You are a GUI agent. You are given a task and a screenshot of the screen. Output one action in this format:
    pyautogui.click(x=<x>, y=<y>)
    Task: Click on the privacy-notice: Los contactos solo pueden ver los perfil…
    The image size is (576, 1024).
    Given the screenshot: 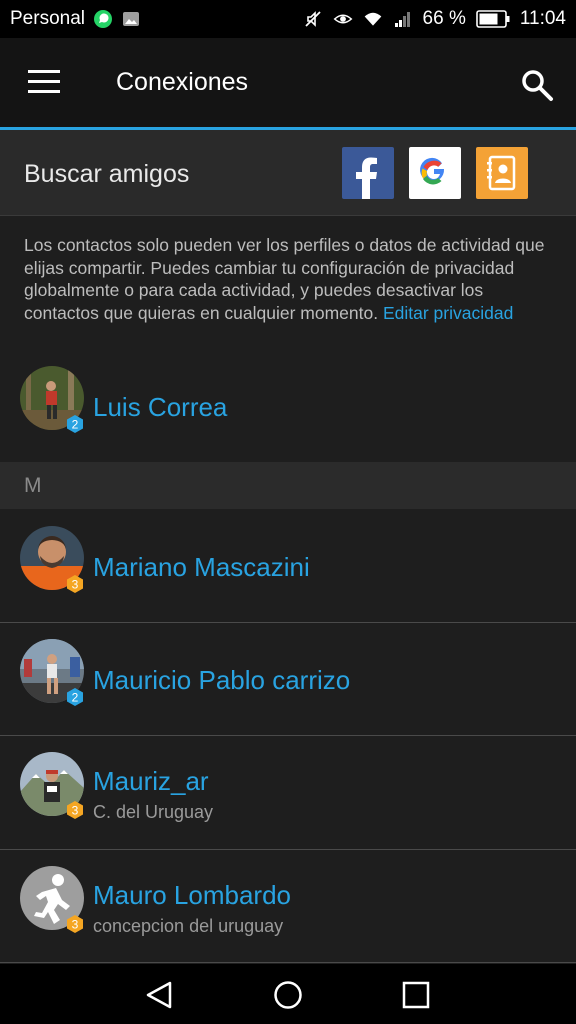 What is the action you would take?
    pyautogui.click(x=289, y=279)
    